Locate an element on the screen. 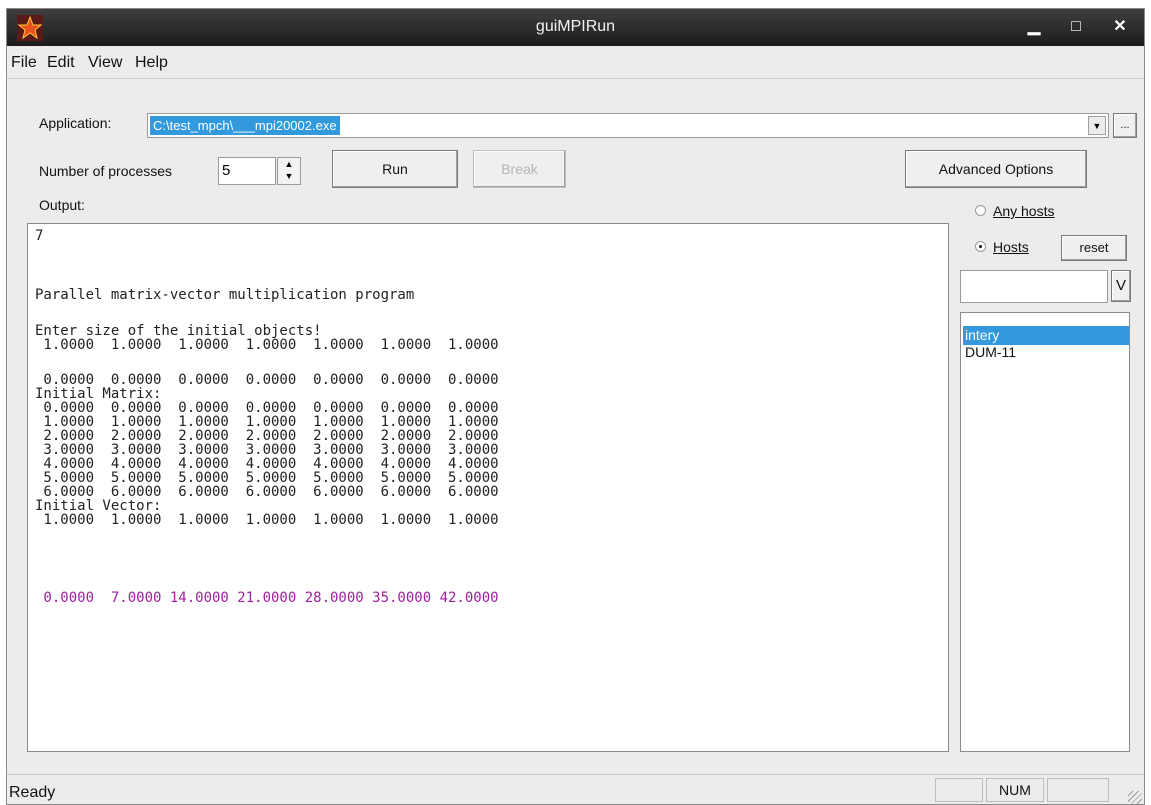  output-line: Enter size of the initial objects! is located at coordinates (178, 331).